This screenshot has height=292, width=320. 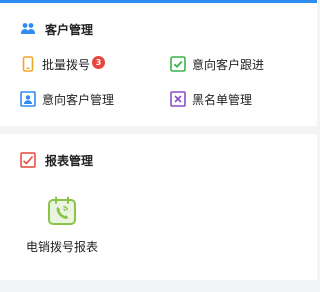 I want to click on report-section-header: 报表管理, so click(x=56, y=160).